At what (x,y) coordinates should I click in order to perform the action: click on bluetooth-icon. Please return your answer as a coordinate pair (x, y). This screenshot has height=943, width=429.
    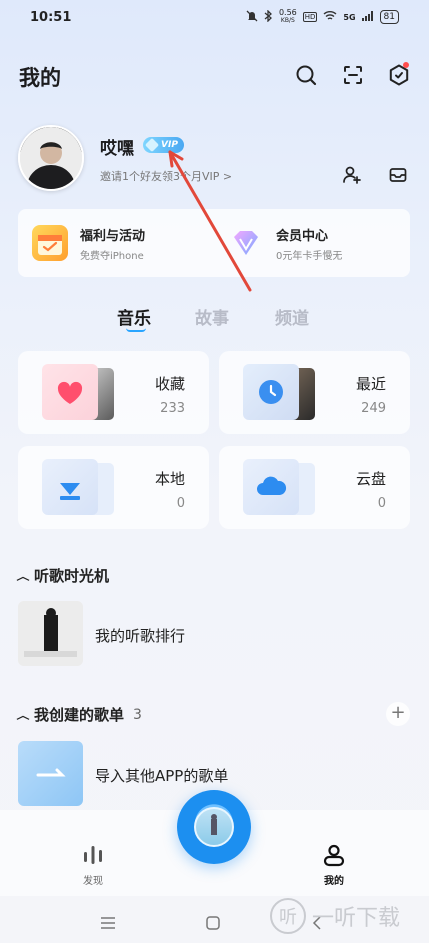
    Looking at the image, I should click on (268, 16).